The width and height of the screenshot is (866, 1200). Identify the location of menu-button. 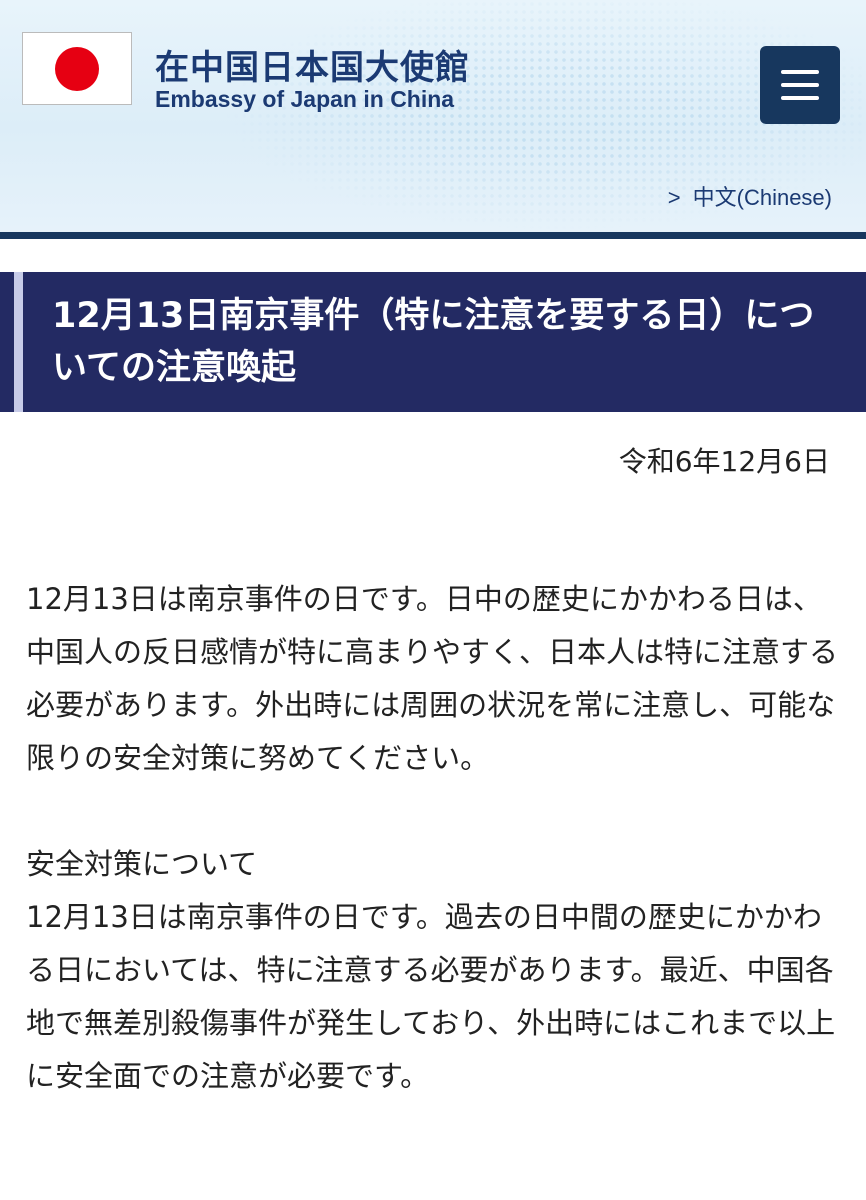
(800, 85).